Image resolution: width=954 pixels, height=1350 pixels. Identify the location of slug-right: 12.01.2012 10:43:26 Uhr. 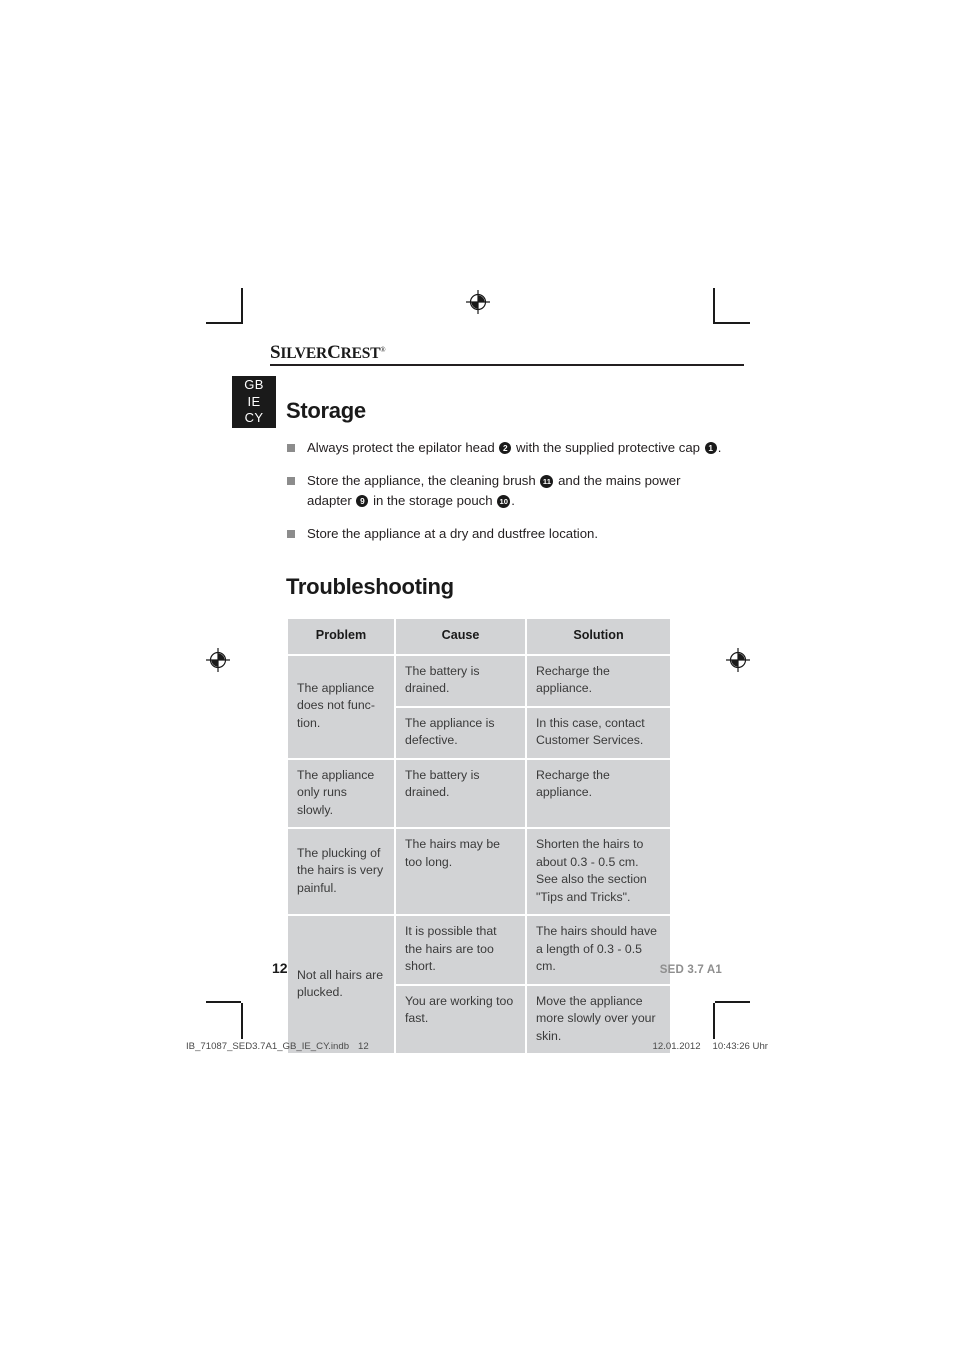
(704, 1046).